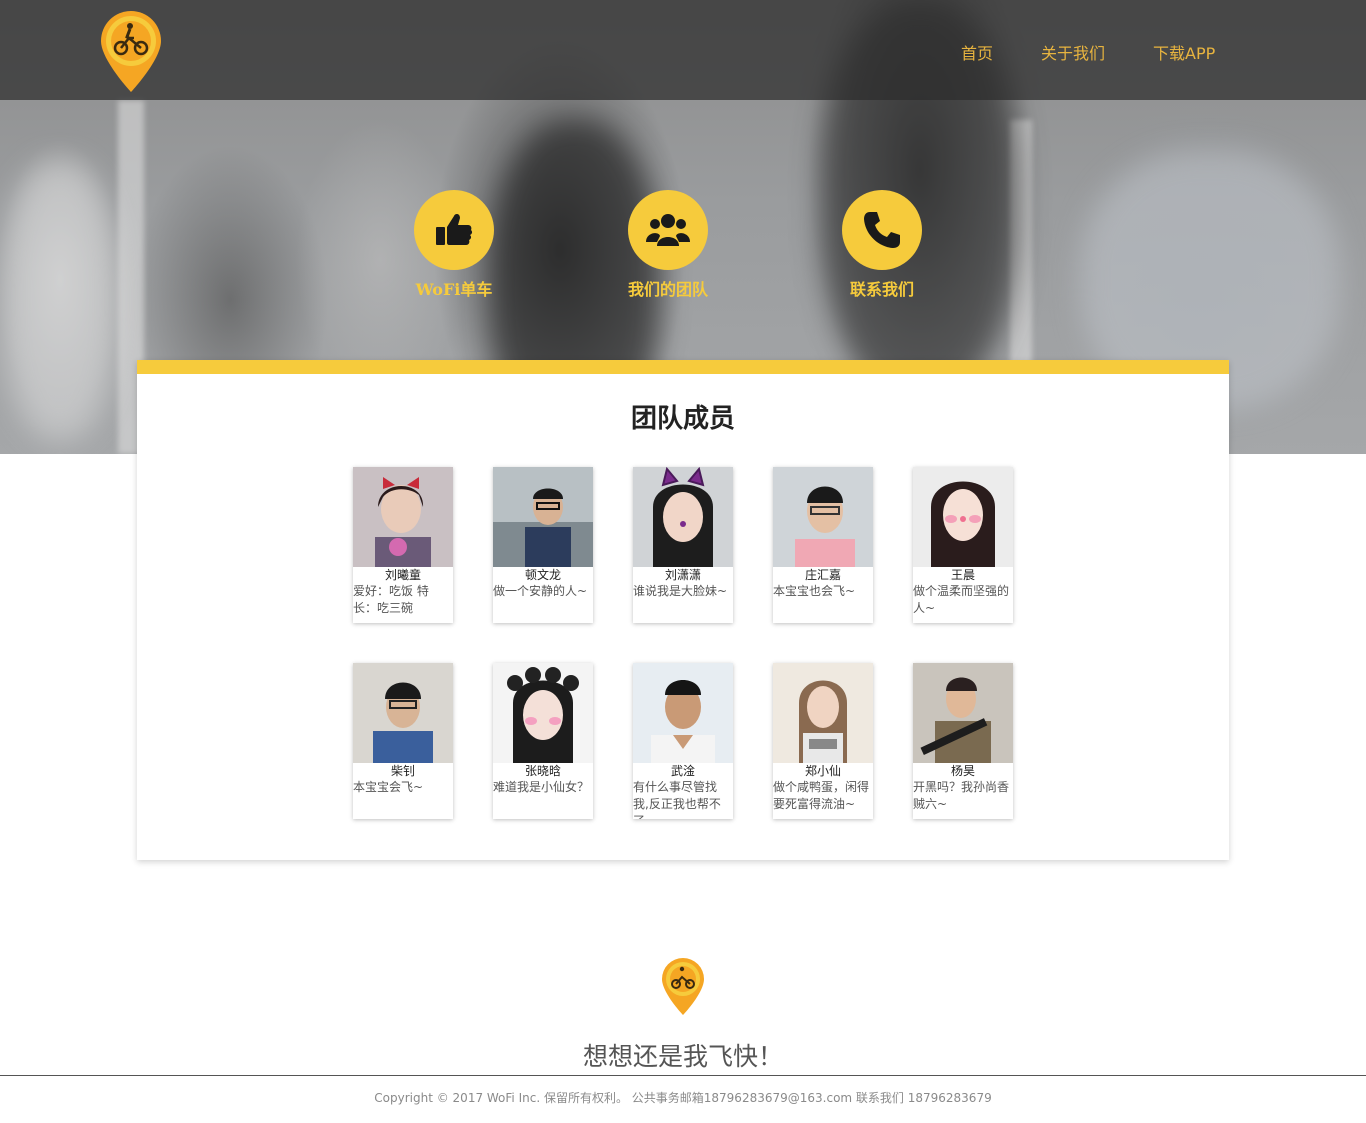 Image resolution: width=1366 pixels, height=1123 pixels. What do you see at coordinates (680, 591) in the screenshot?
I see `member-motto: 谁说我是大脸妹~` at bounding box center [680, 591].